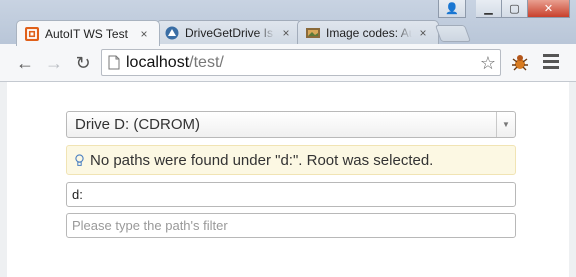 The width and height of the screenshot is (576, 277). What do you see at coordinates (172, 33) in the screenshot?
I see `autoit-wiki-icon` at bounding box center [172, 33].